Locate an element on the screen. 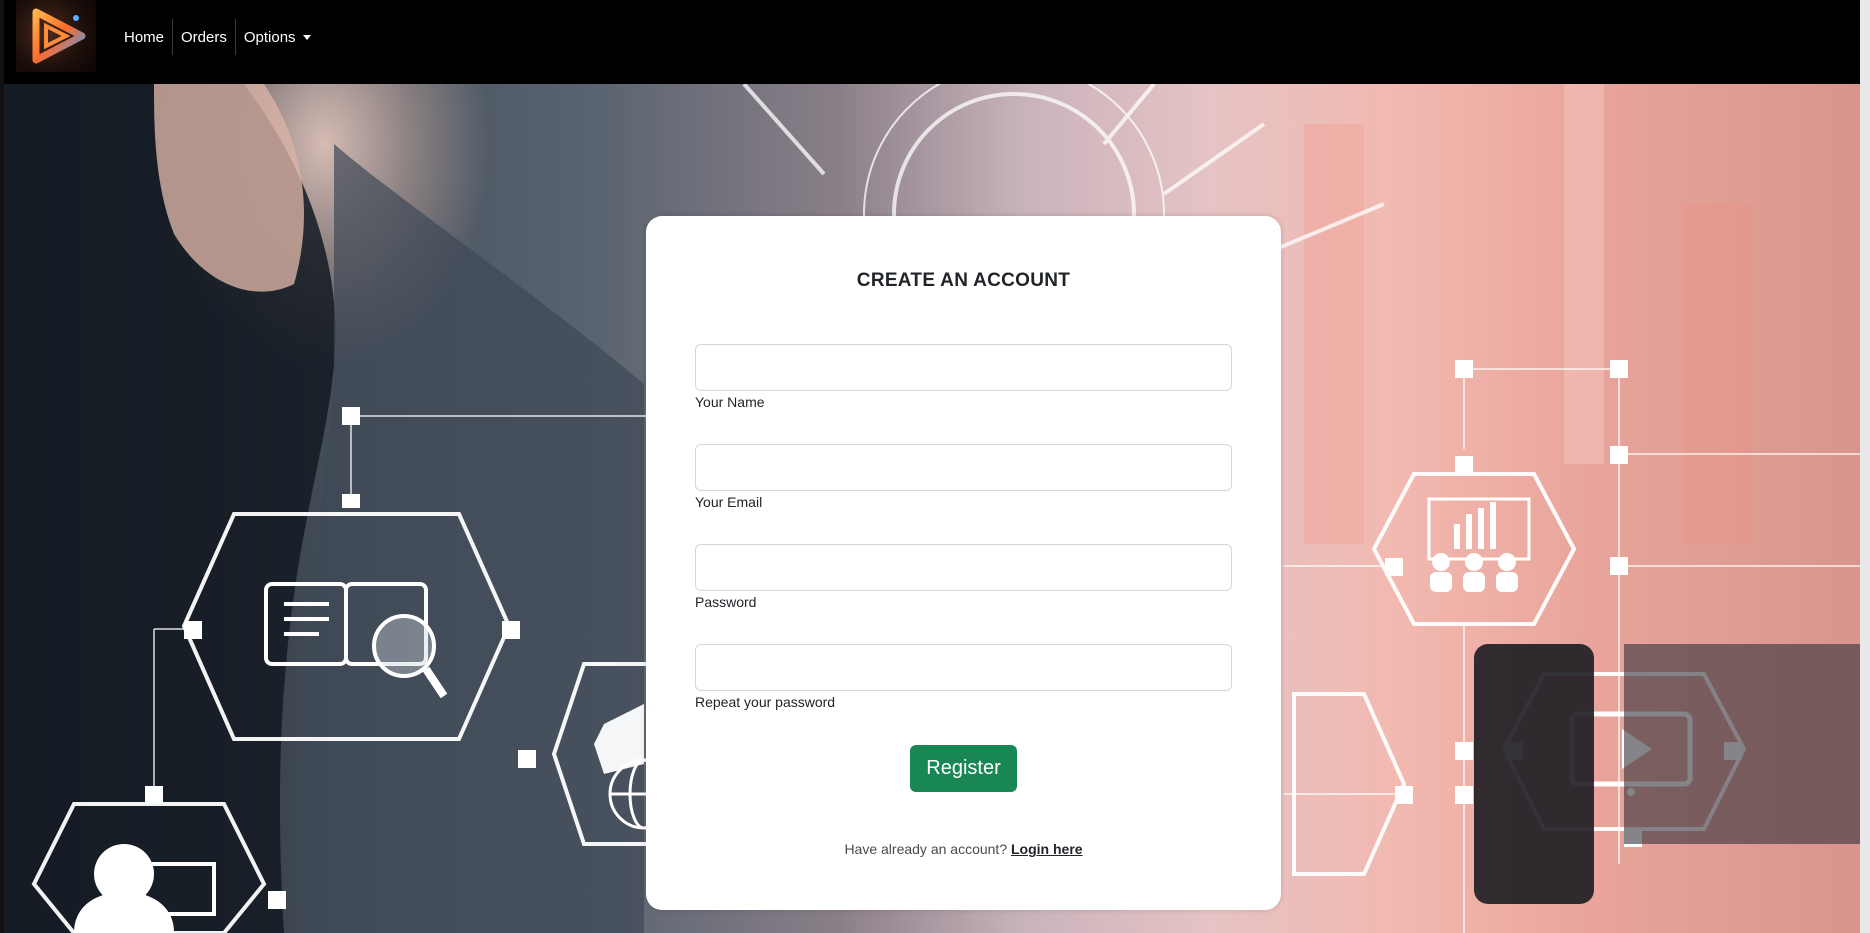 Image resolution: width=1870 pixels, height=933 pixels. presentation-team-icon is located at coordinates (1479, 544).